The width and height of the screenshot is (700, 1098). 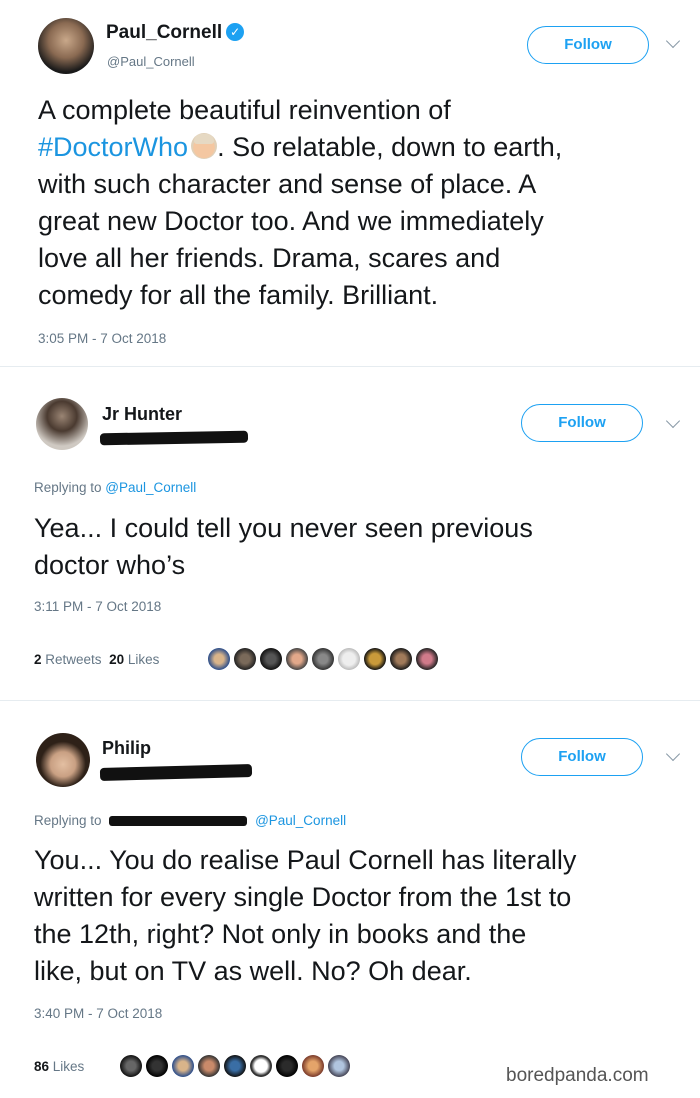 I want to click on tweet-text-line: great new Doctor too. And we immediately, so click(x=291, y=221).